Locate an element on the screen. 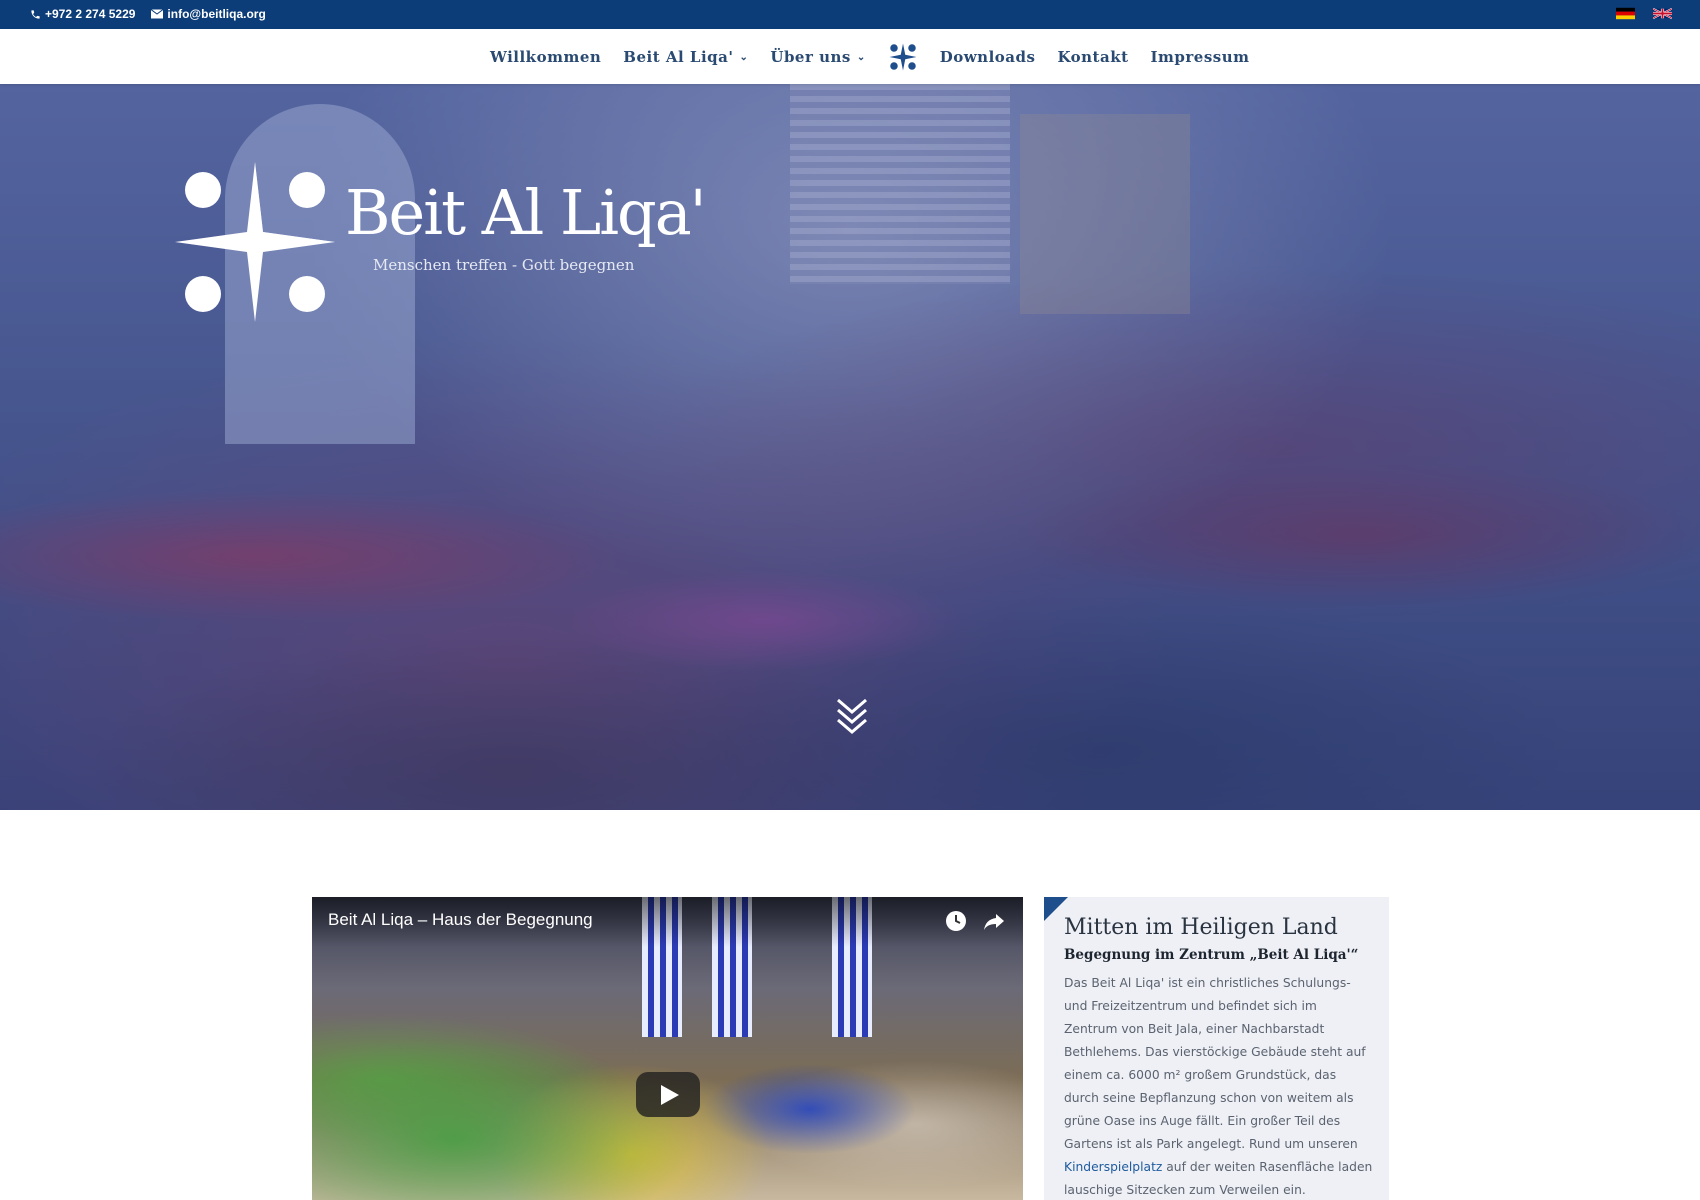 This screenshot has height=1200, width=1700. play-button is located at coordinates (668, 1094).